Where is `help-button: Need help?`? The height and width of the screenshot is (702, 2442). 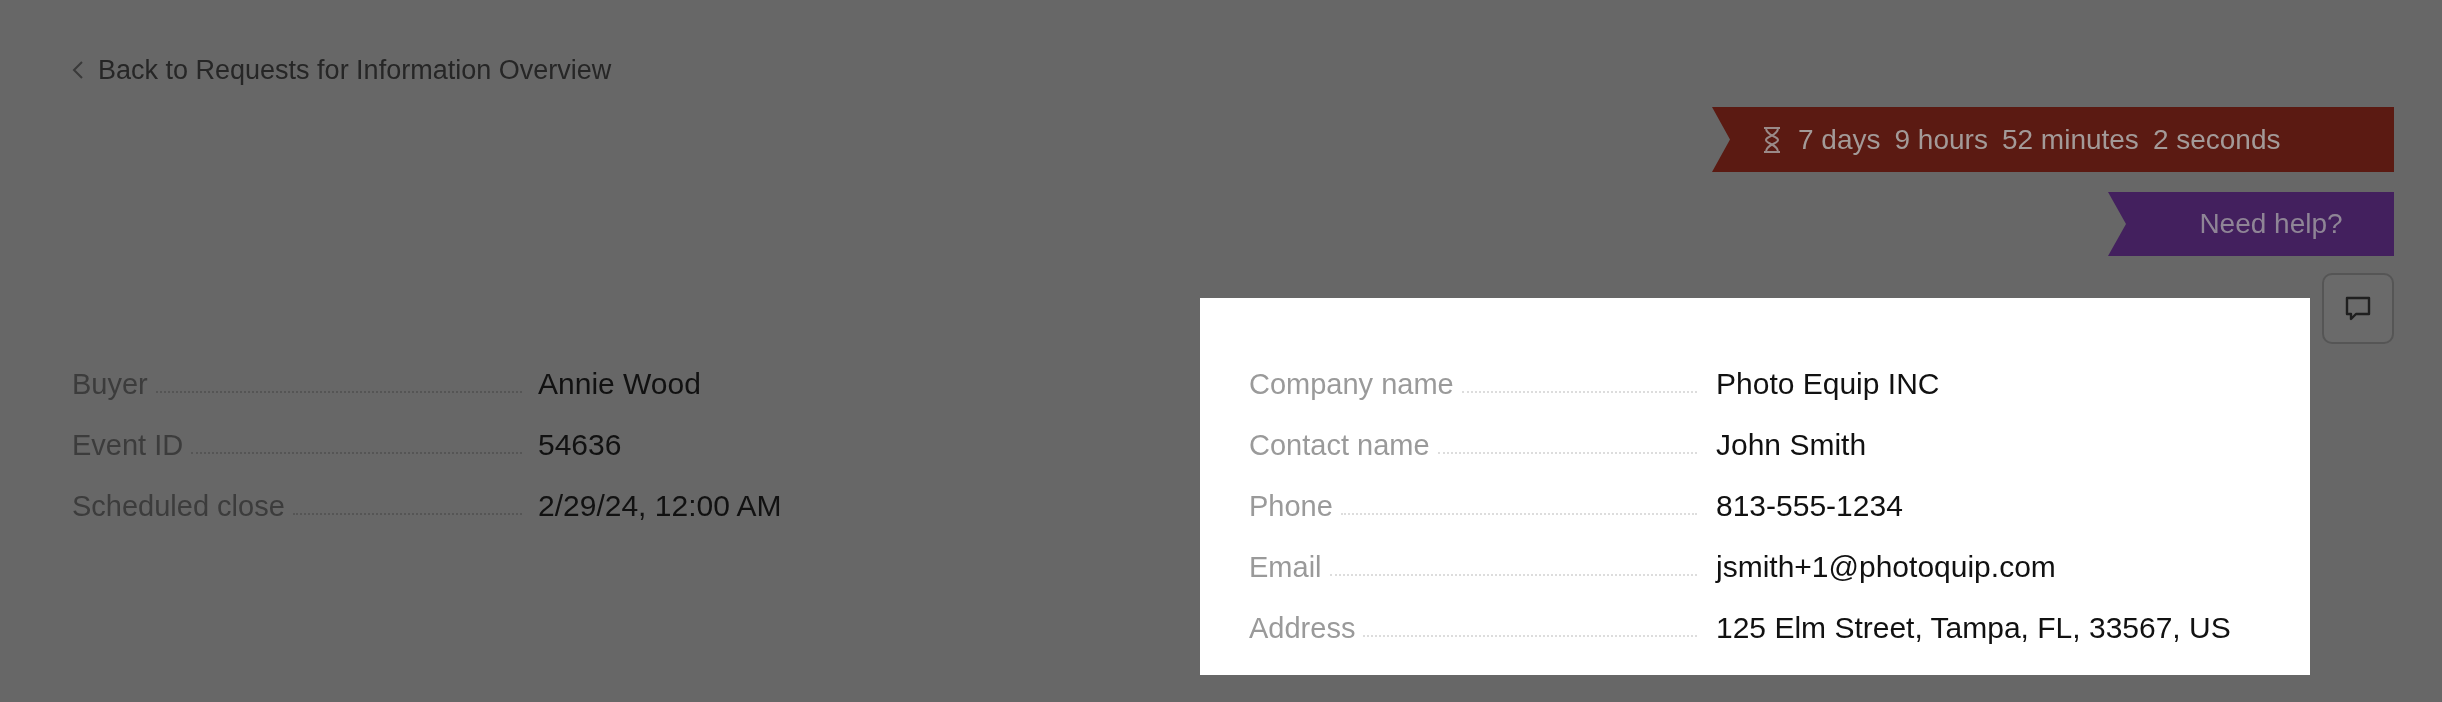
help-button: Need help? is located at coordinates (2251, 224).